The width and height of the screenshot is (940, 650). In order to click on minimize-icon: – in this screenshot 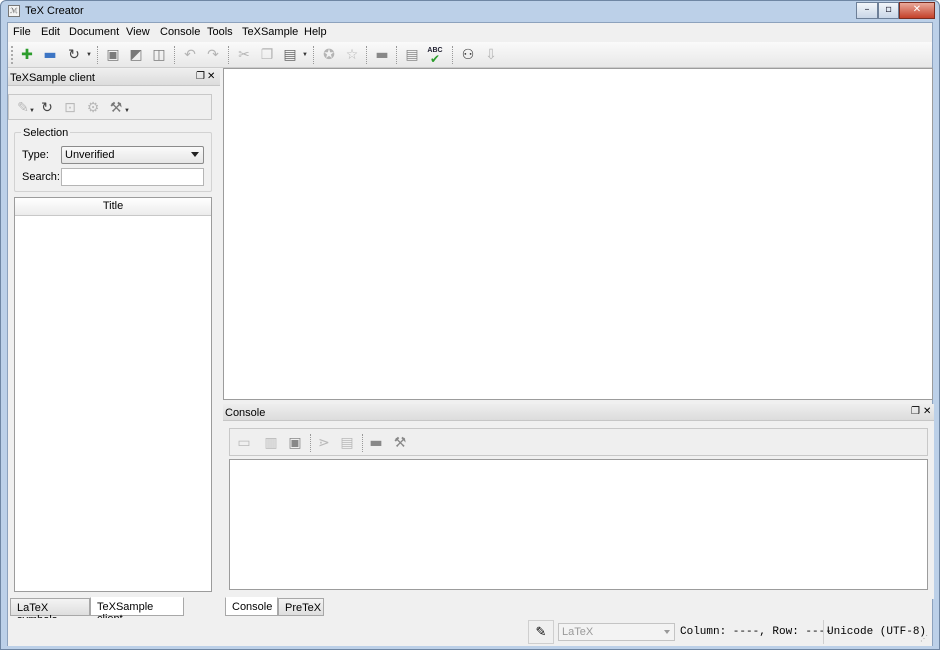, I will do `click(867, 9)`.